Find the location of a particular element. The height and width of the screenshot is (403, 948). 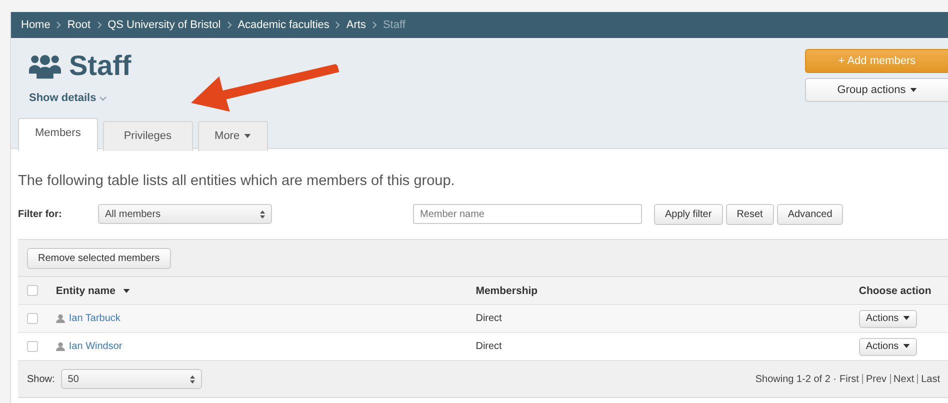

page-size-select: 50 is located at coordinates (131, 379).